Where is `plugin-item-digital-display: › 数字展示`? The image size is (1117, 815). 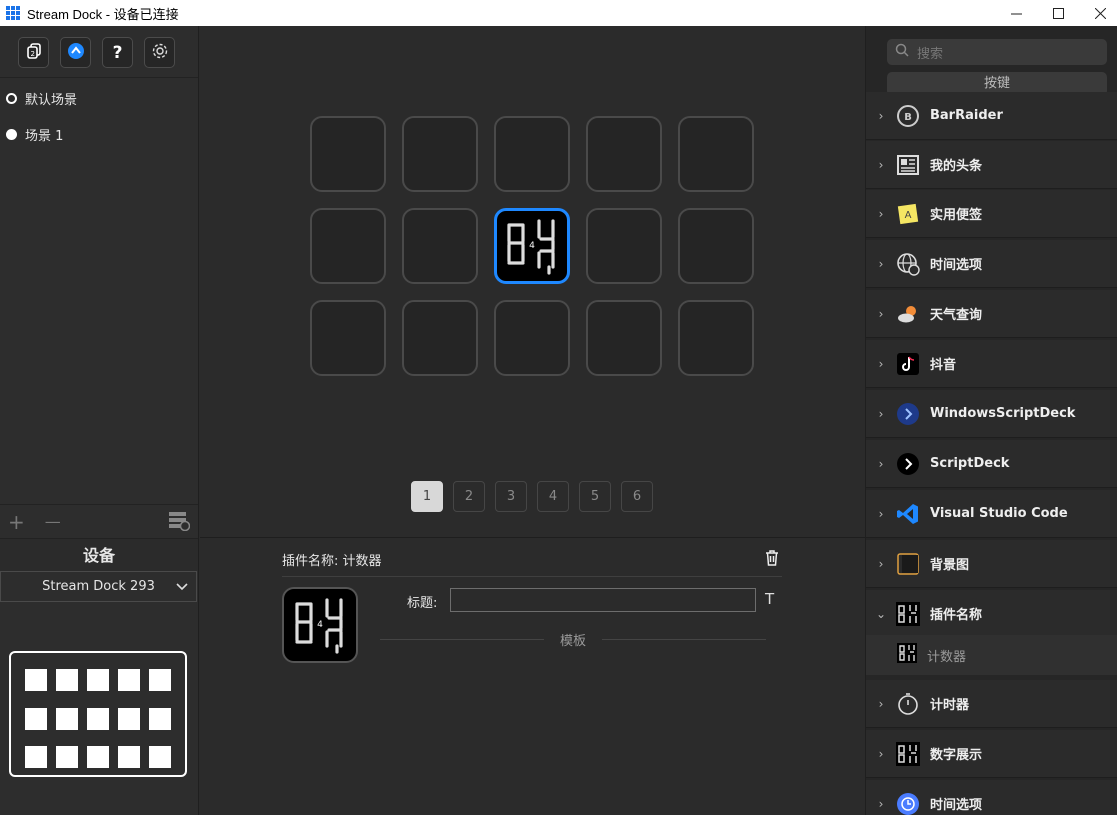
plugin-item-digital-display: › 数字展示 is located at coordinates (991, 754).